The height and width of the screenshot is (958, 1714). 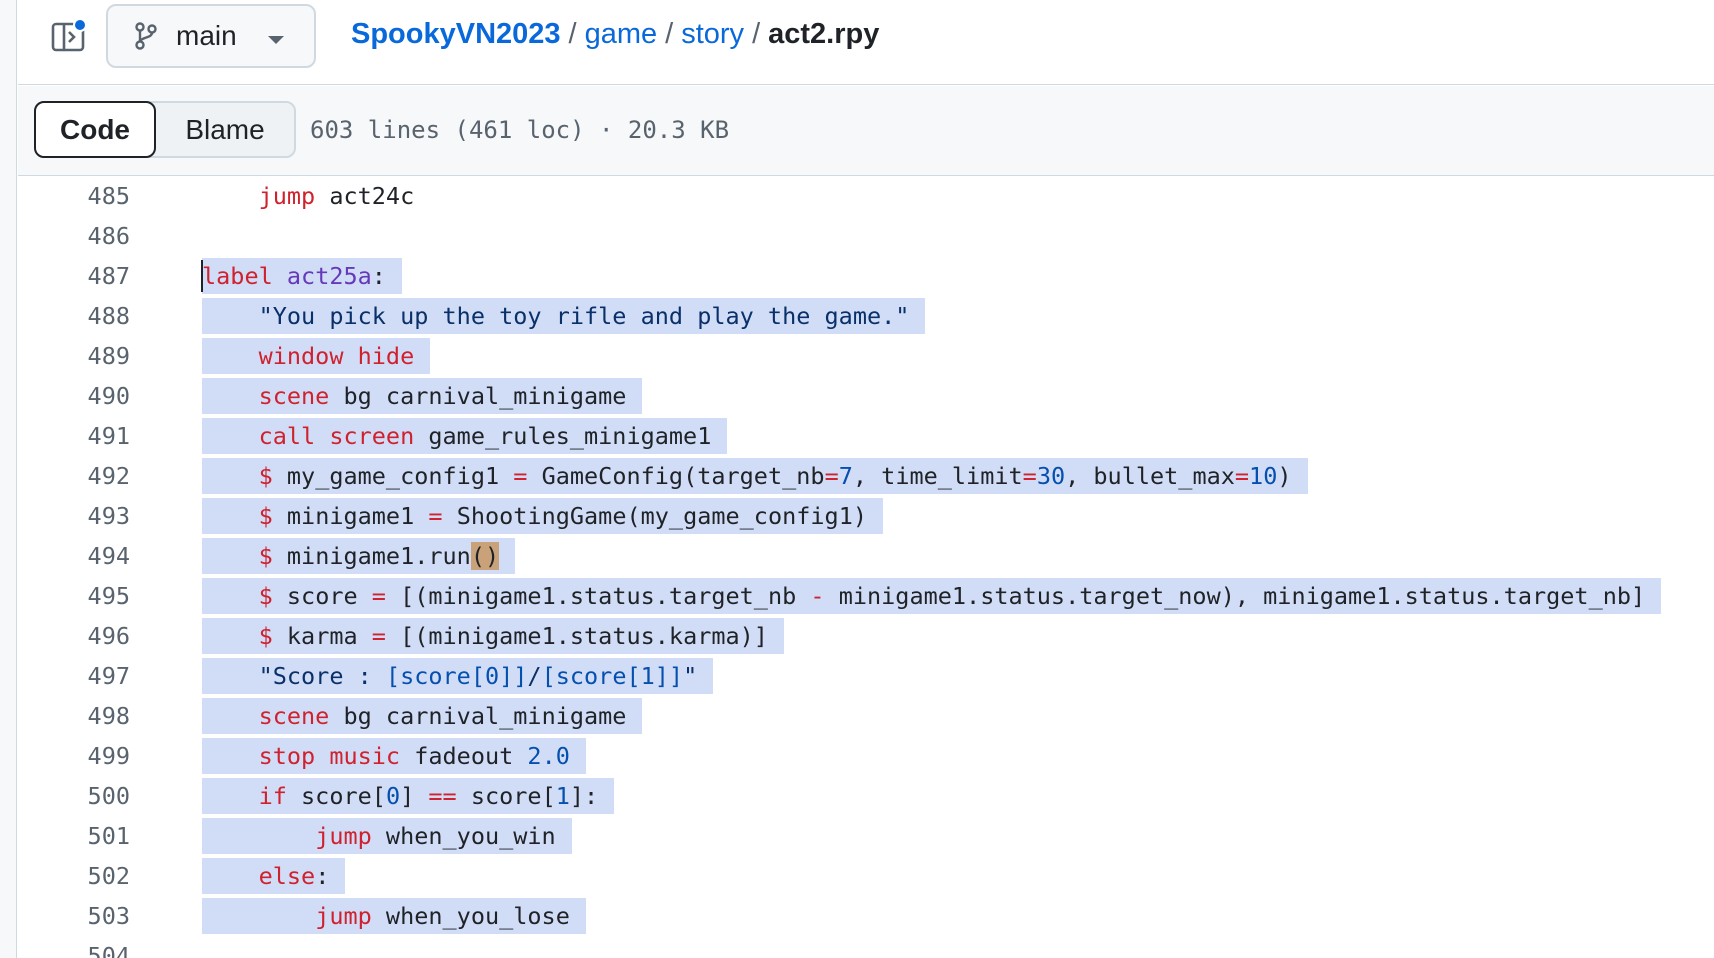 What do you see at coordinates (74, 436) in the screenshot?
I see `line-number: 491` at bounding box center [74, 436].